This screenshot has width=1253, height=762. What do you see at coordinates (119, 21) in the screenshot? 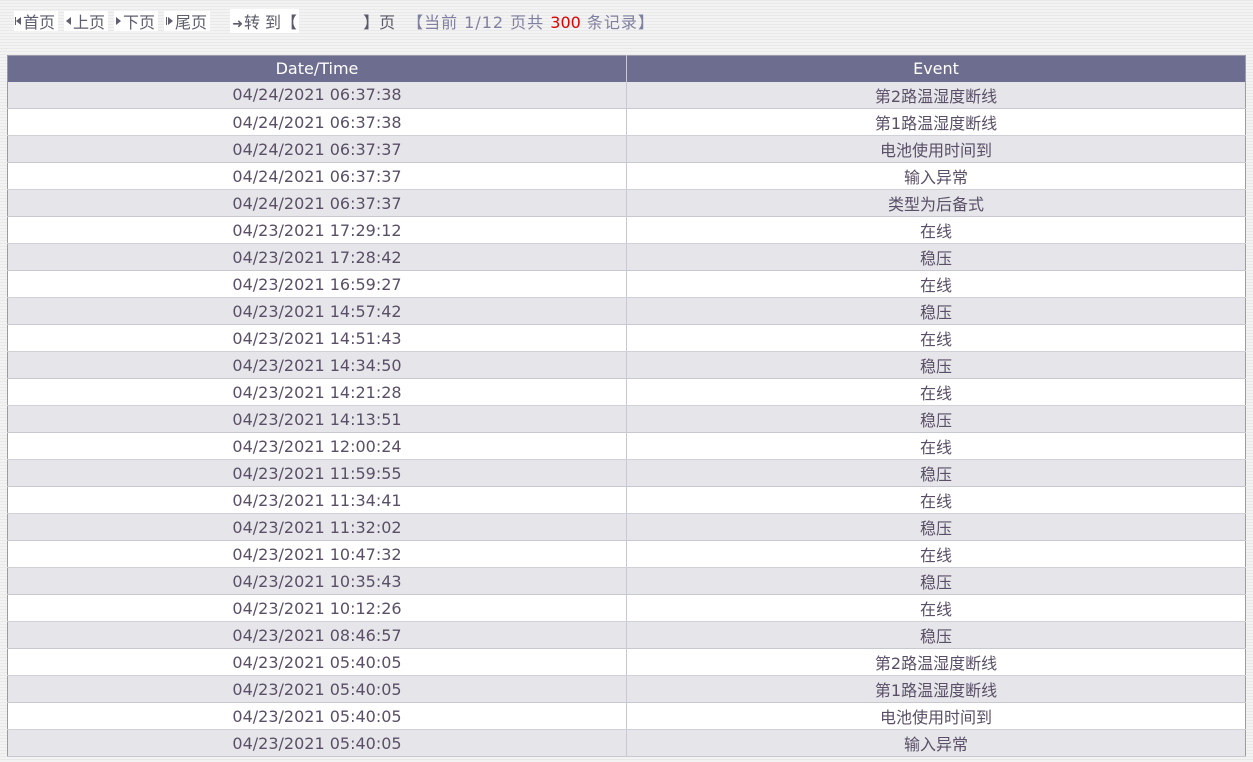
I see `next-page-icon` at bounding box center [119, 21].